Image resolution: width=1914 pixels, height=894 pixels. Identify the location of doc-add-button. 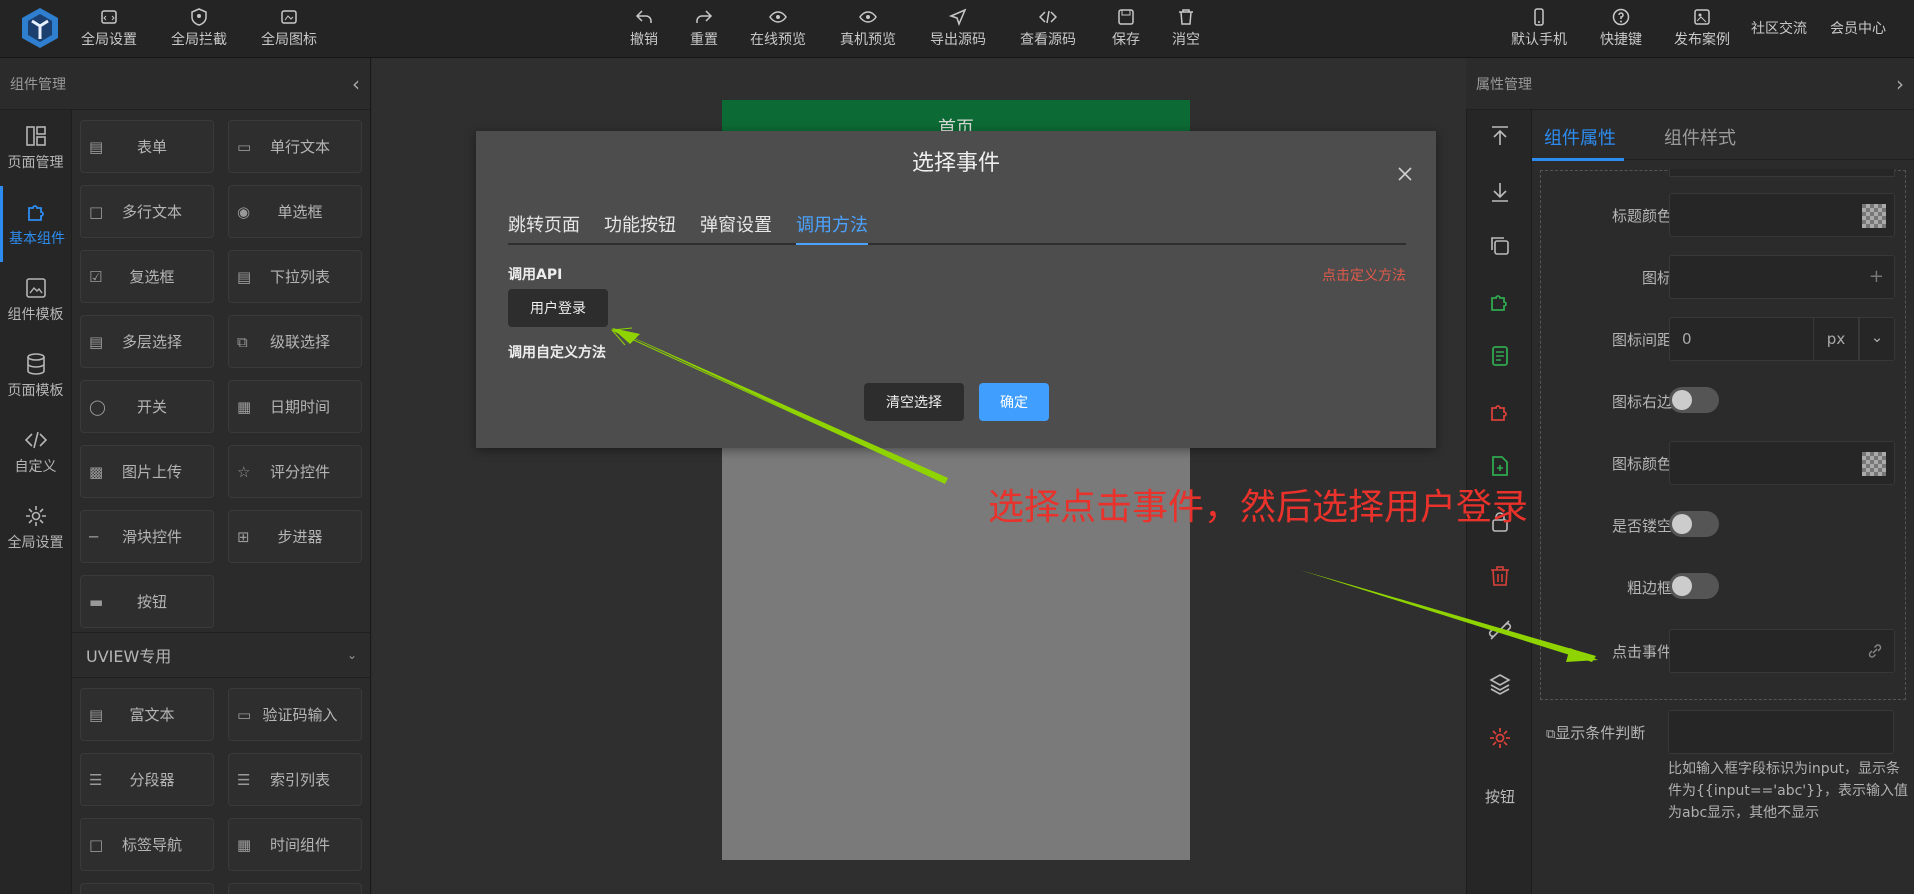
(1500, 466).